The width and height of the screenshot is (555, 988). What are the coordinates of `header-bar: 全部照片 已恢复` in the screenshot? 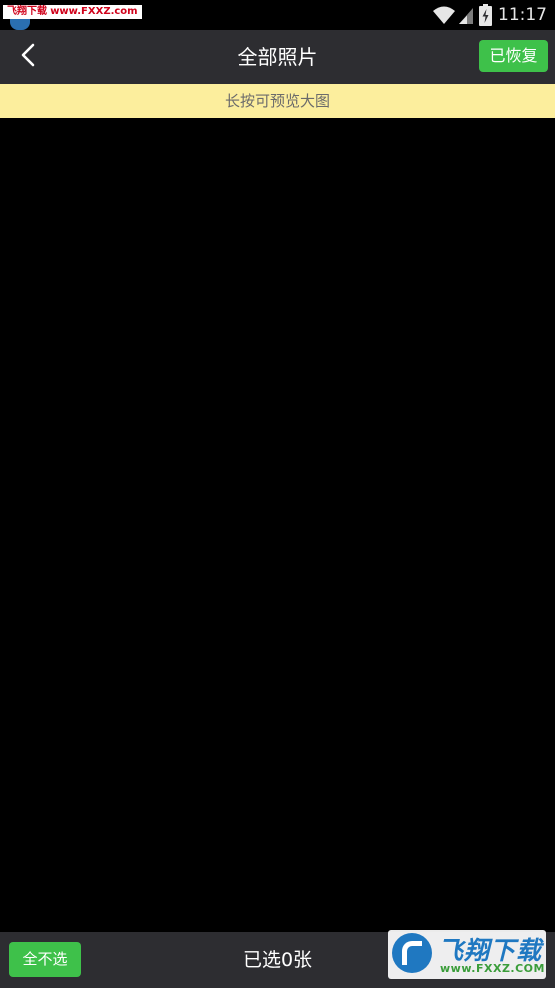 It's located at (277, 57).